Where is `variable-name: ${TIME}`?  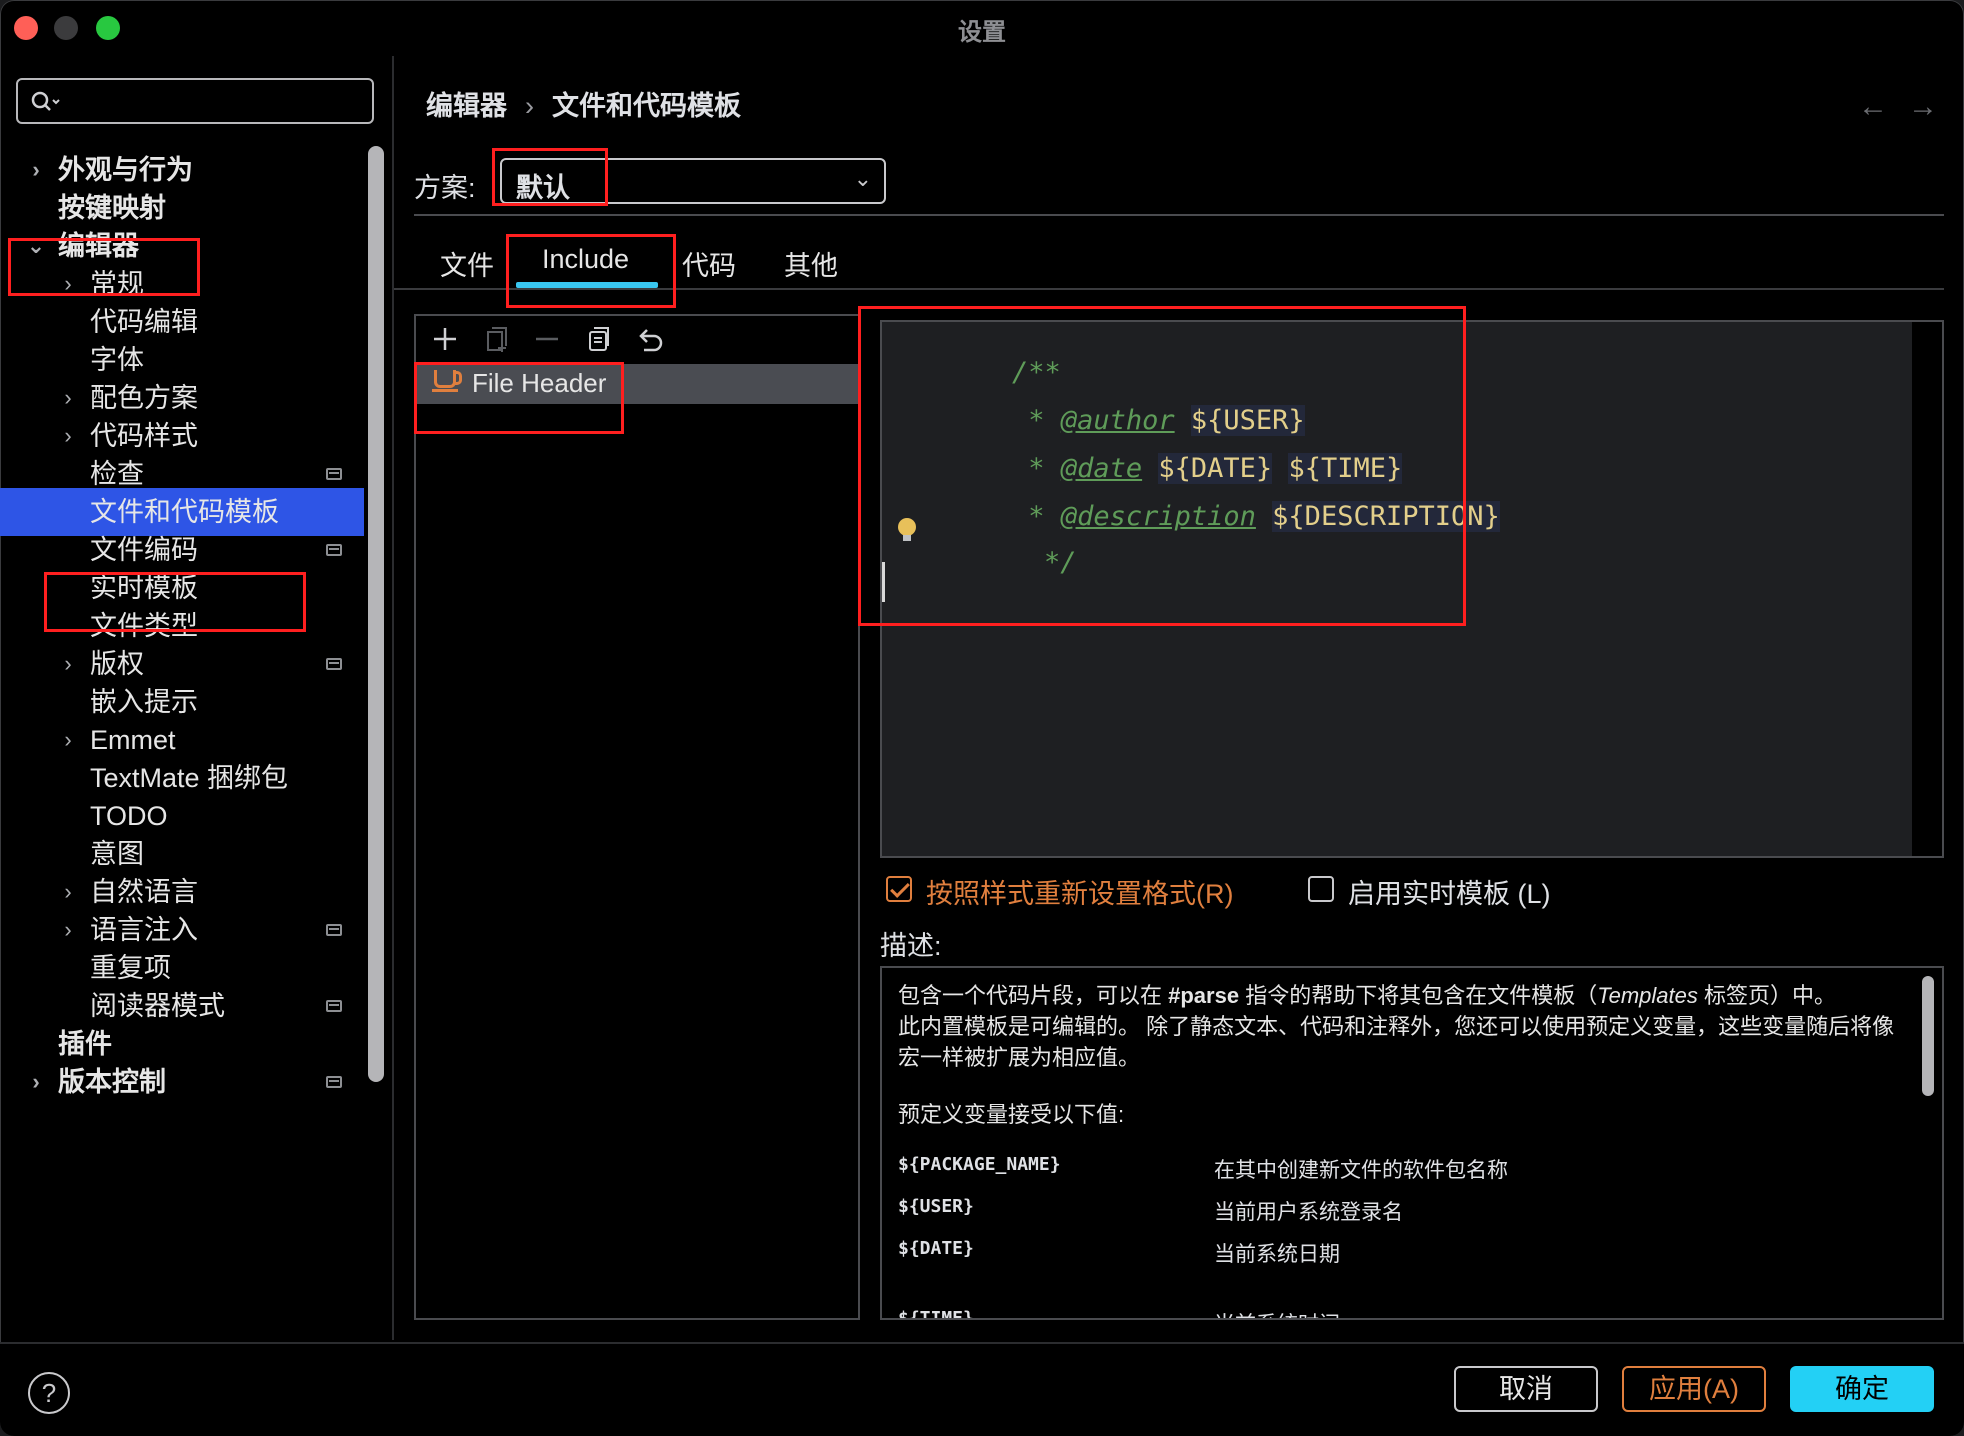
variable-name: ${TIME} is located at coordinates (936, 1314).